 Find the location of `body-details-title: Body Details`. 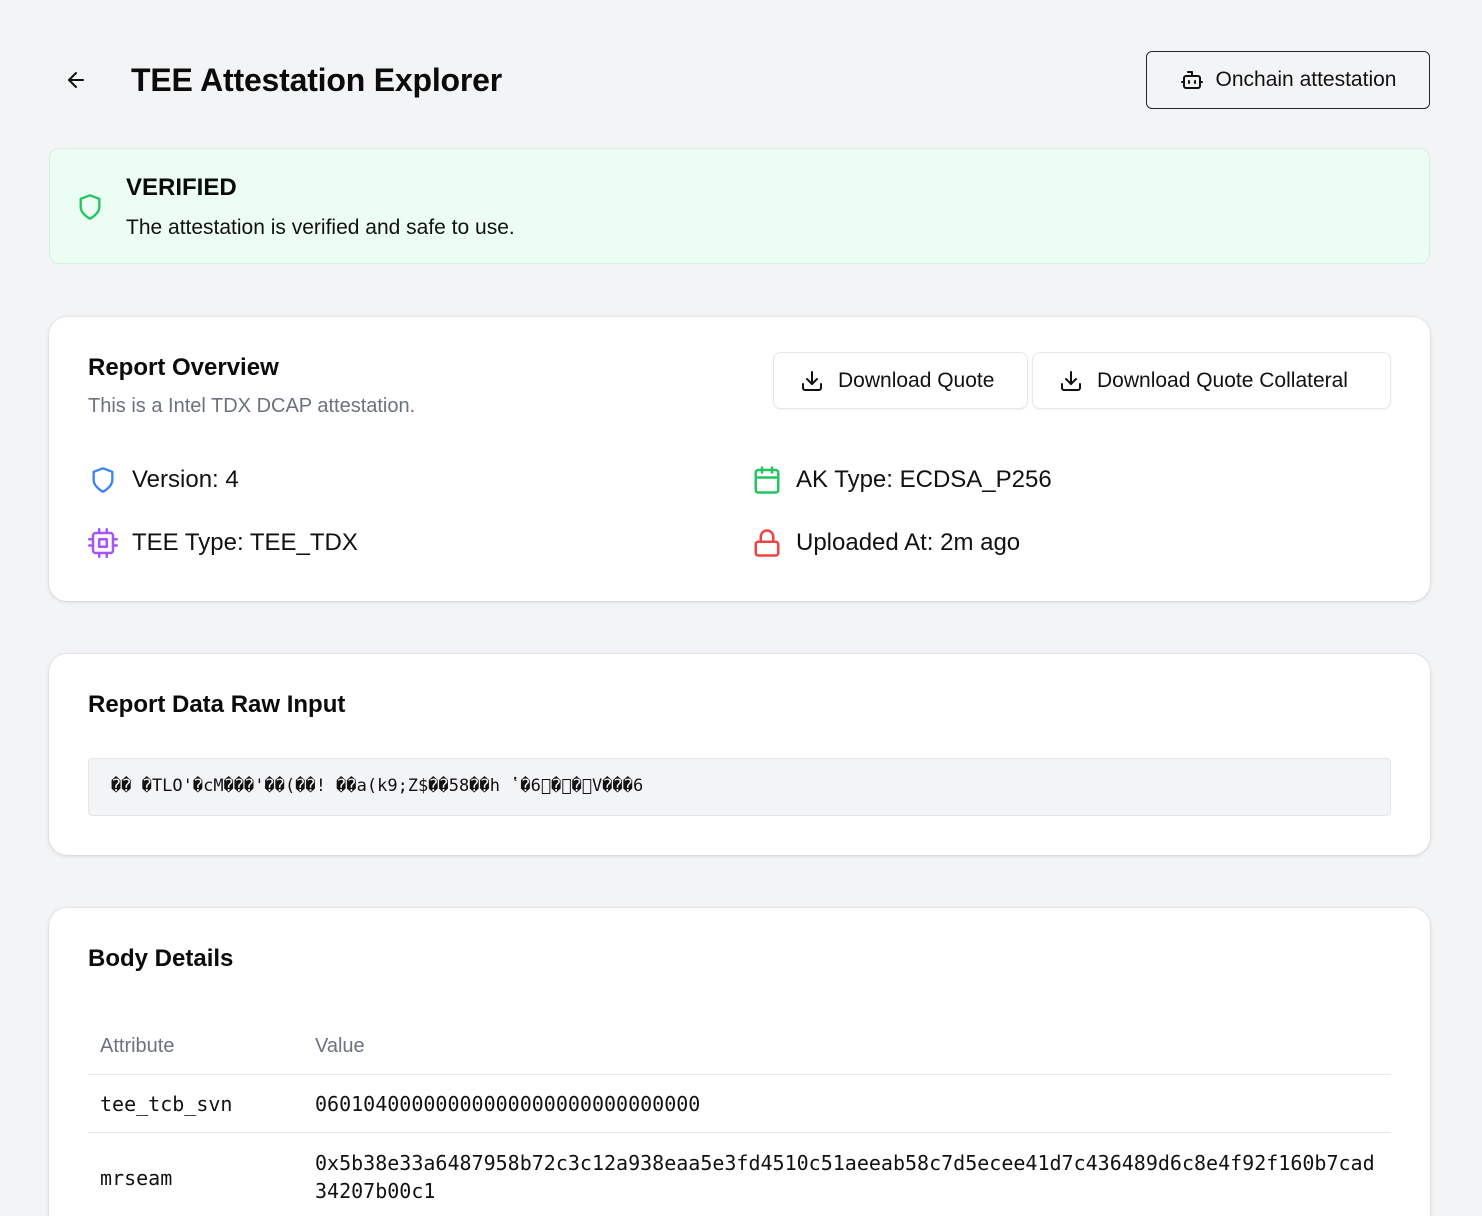

body-details-title: Body Details is located at coordinates (161, 958).